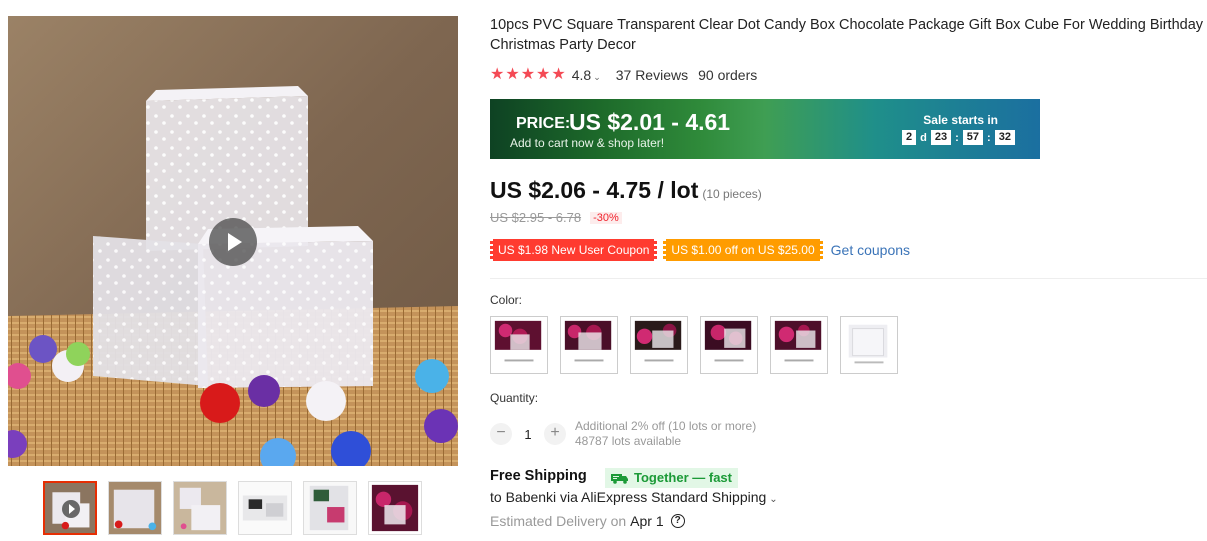 The image size is (1207, 541). I want to click on new-user-coupon: US $1.98 New User Coupon, so click(573, 250).